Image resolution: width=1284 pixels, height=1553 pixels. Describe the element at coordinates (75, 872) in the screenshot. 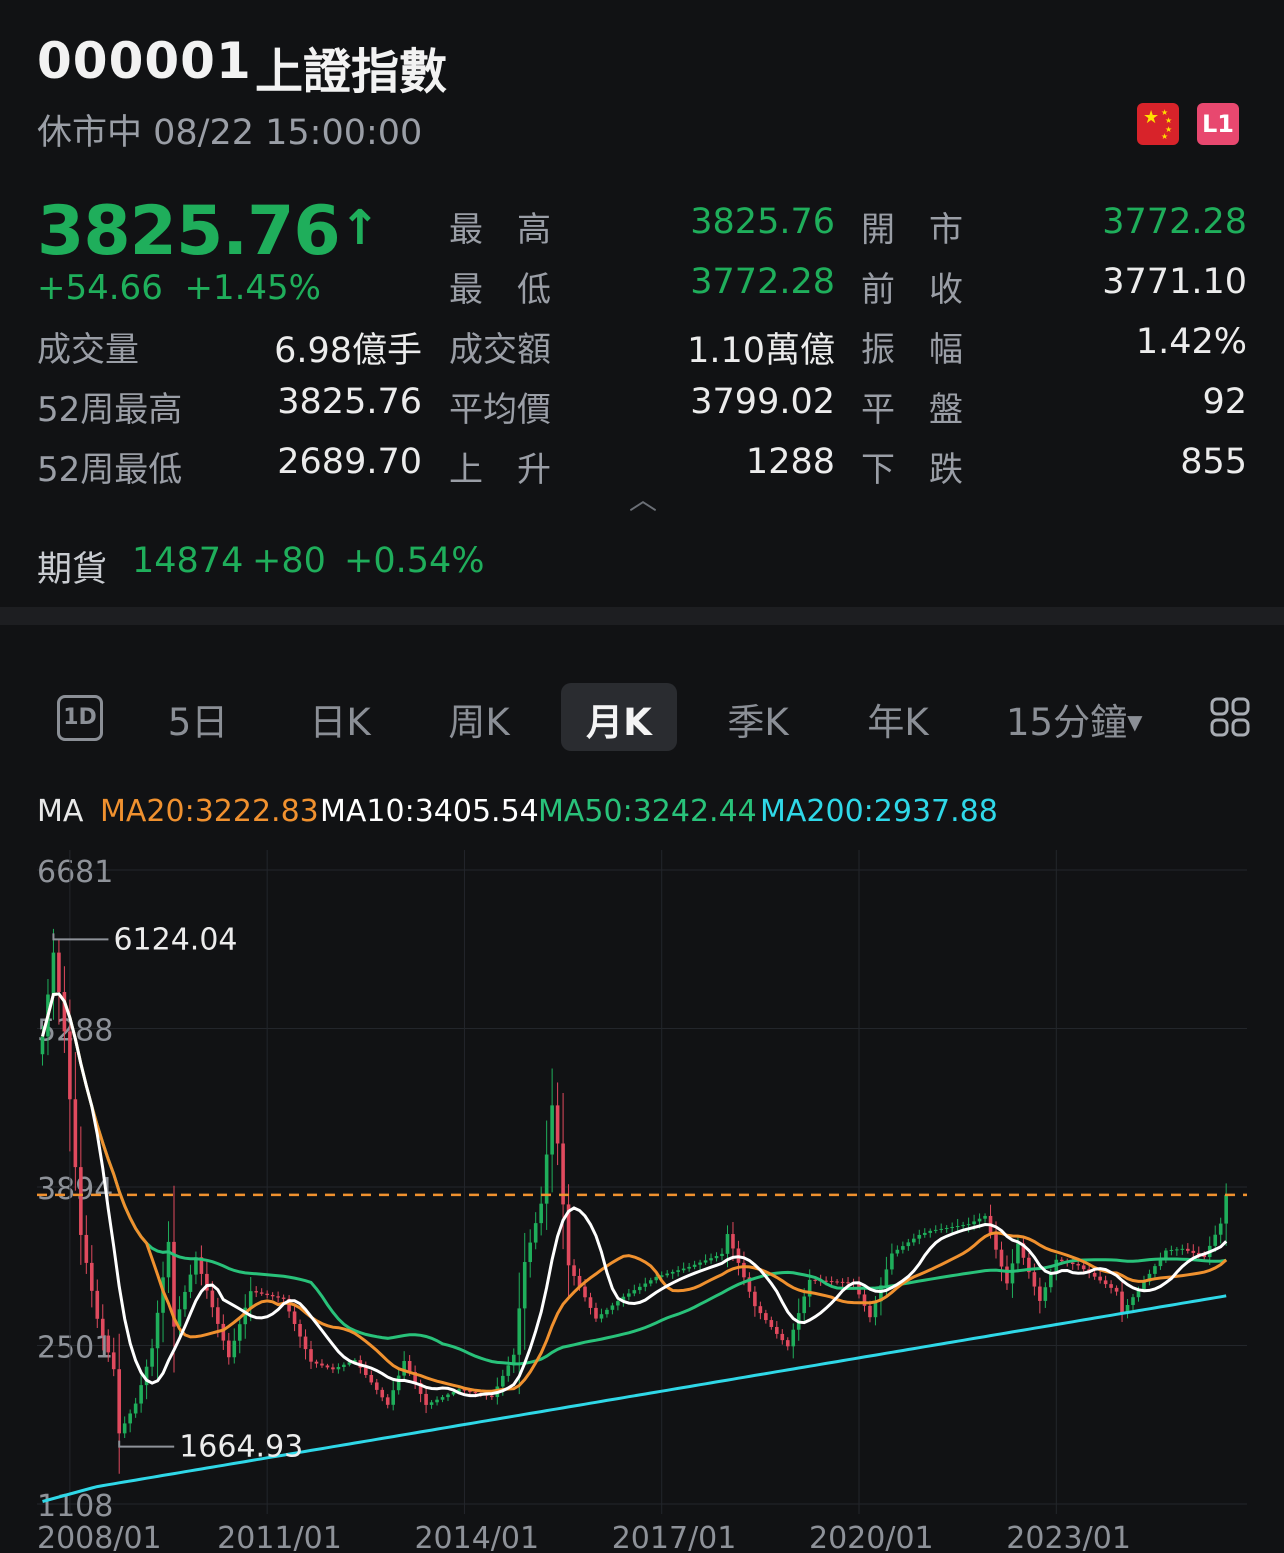

I see `y-tick-label: 6681` at that location.